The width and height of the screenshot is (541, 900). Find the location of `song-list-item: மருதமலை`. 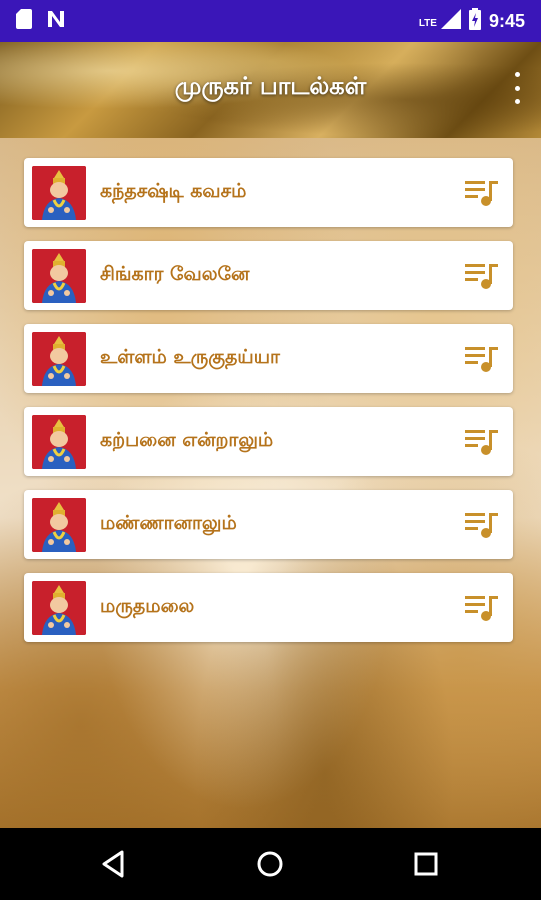

song-list-item: மருதமலை is located at coordinates (268, 607).